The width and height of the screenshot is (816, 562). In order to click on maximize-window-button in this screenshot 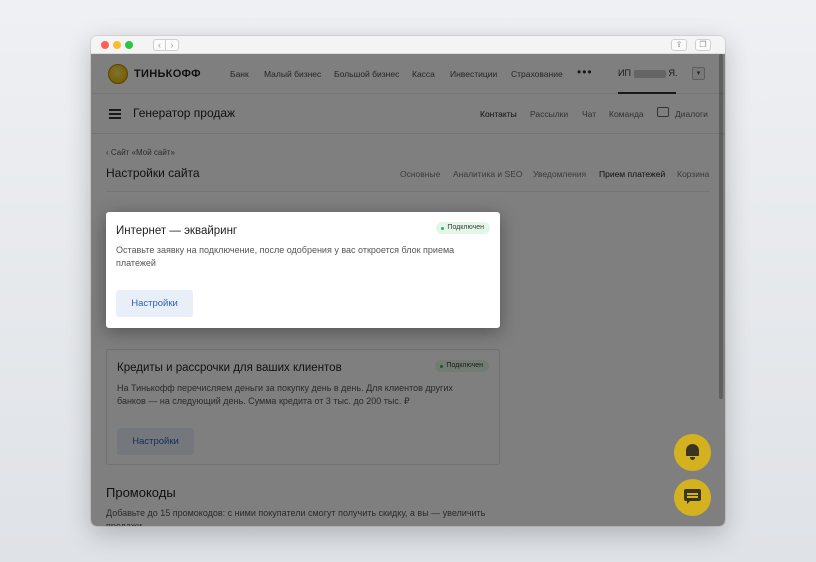, I will do `click(129, 45)`.